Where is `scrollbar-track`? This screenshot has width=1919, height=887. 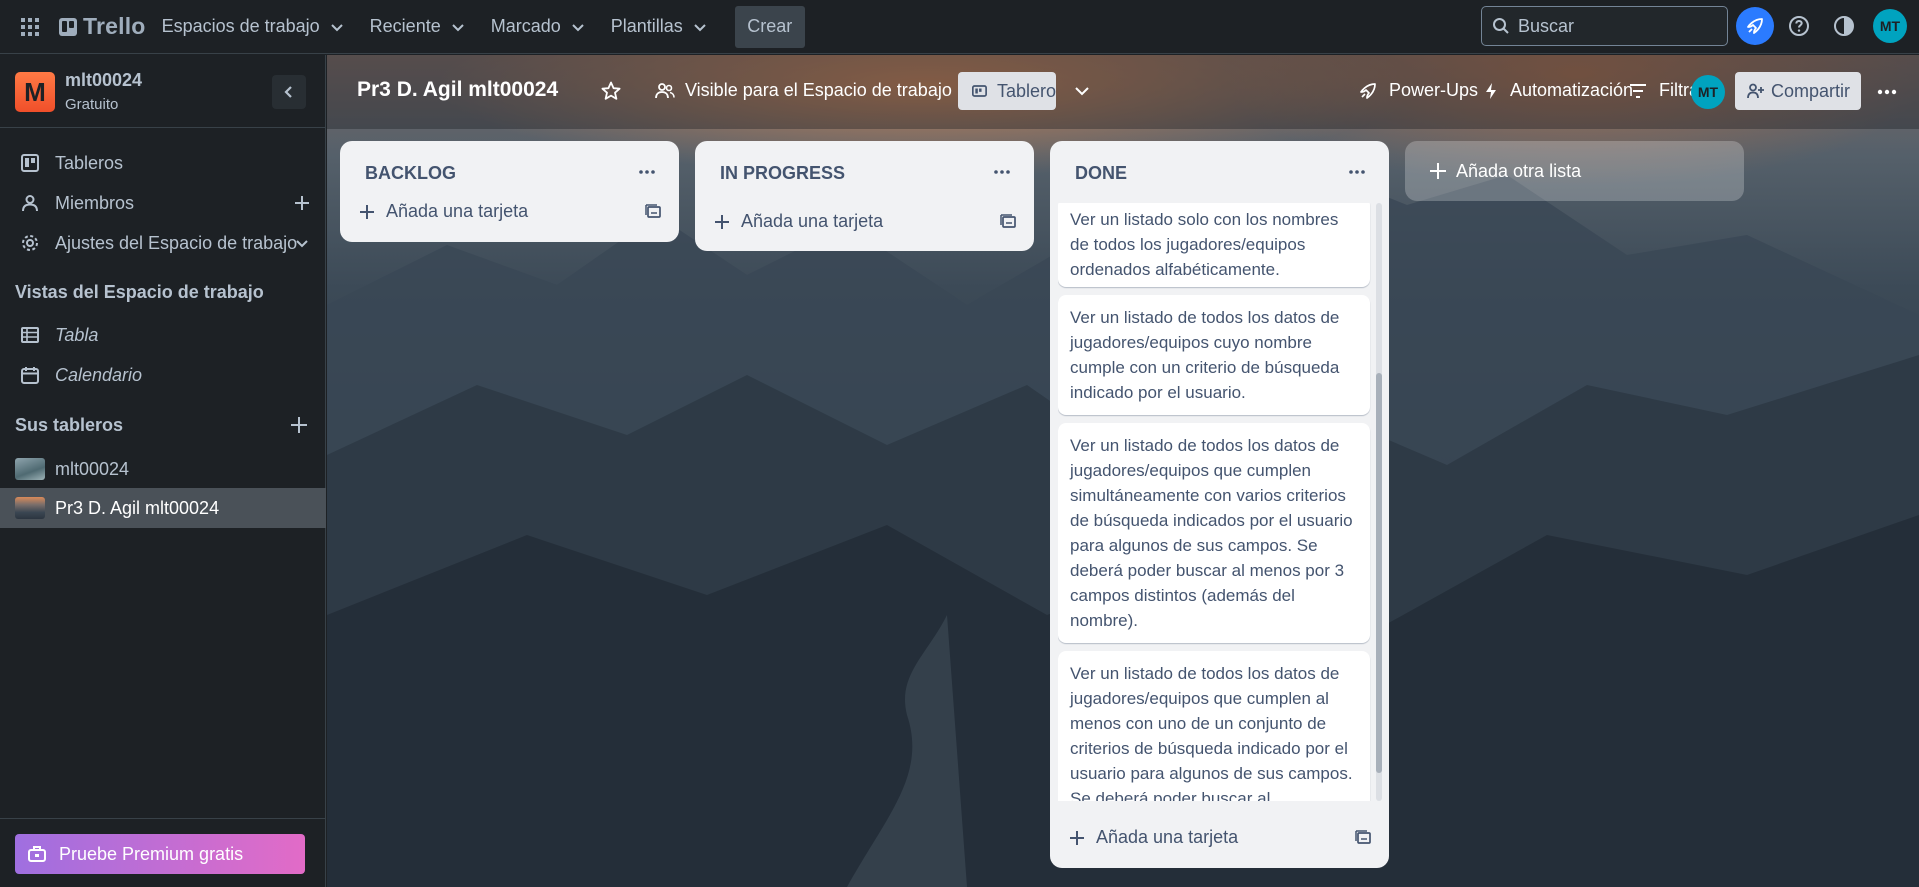 scrollbar-track is located at coordinates (1379, 502).